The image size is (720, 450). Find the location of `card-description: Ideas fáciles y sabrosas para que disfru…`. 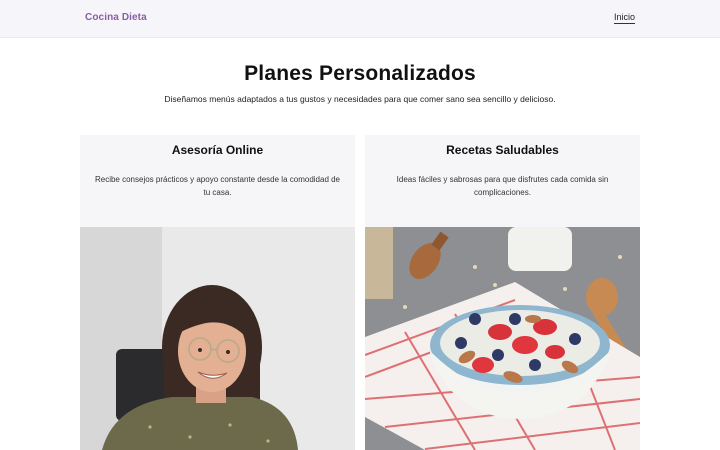

card-description: Ideas fáciles y sabrosas para que disfru… is located at coordinates (502, 186).